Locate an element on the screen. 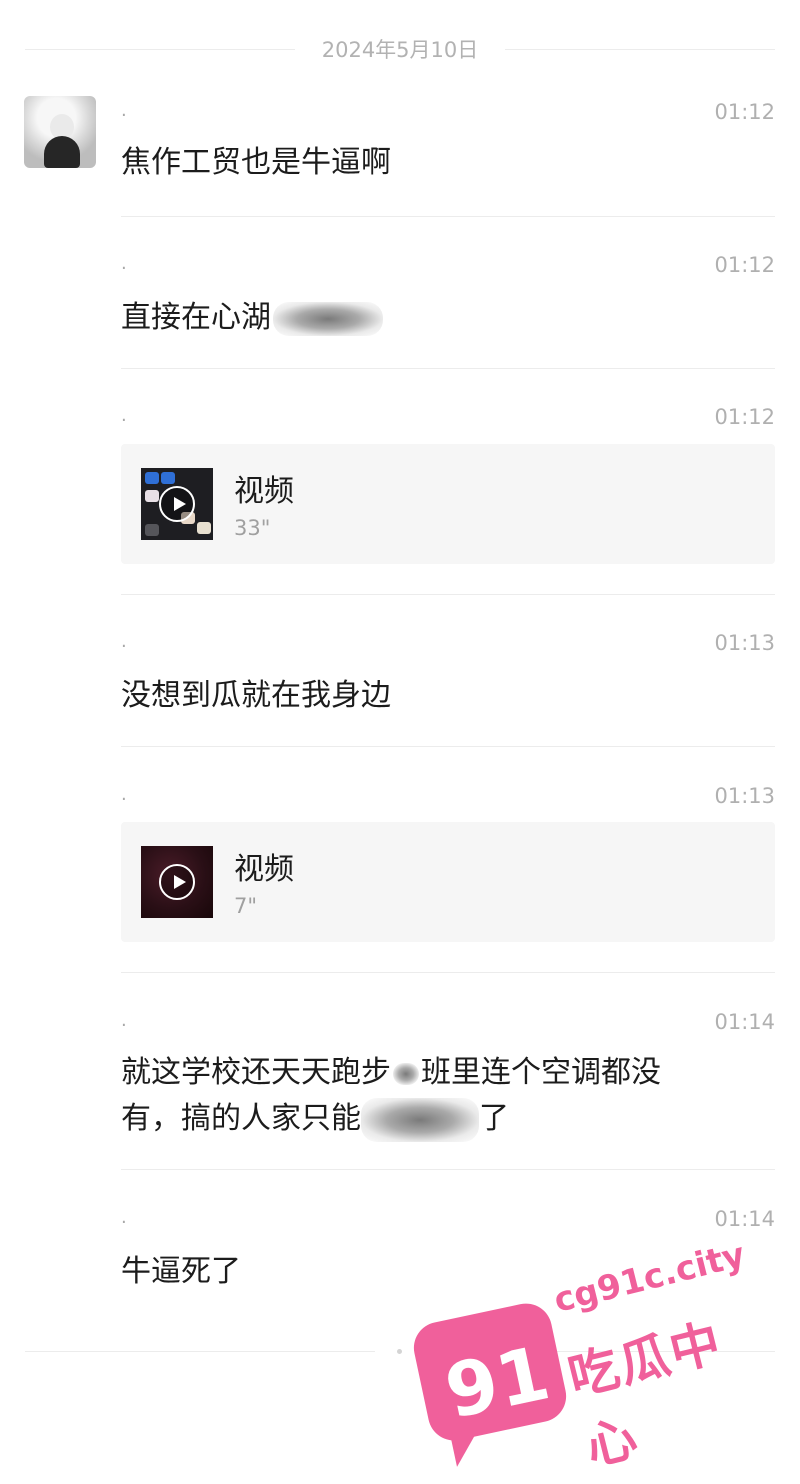 The height and width of the screenshot is (1484, 800). video-card: 视频 33" is located at coordinates (448, 504).